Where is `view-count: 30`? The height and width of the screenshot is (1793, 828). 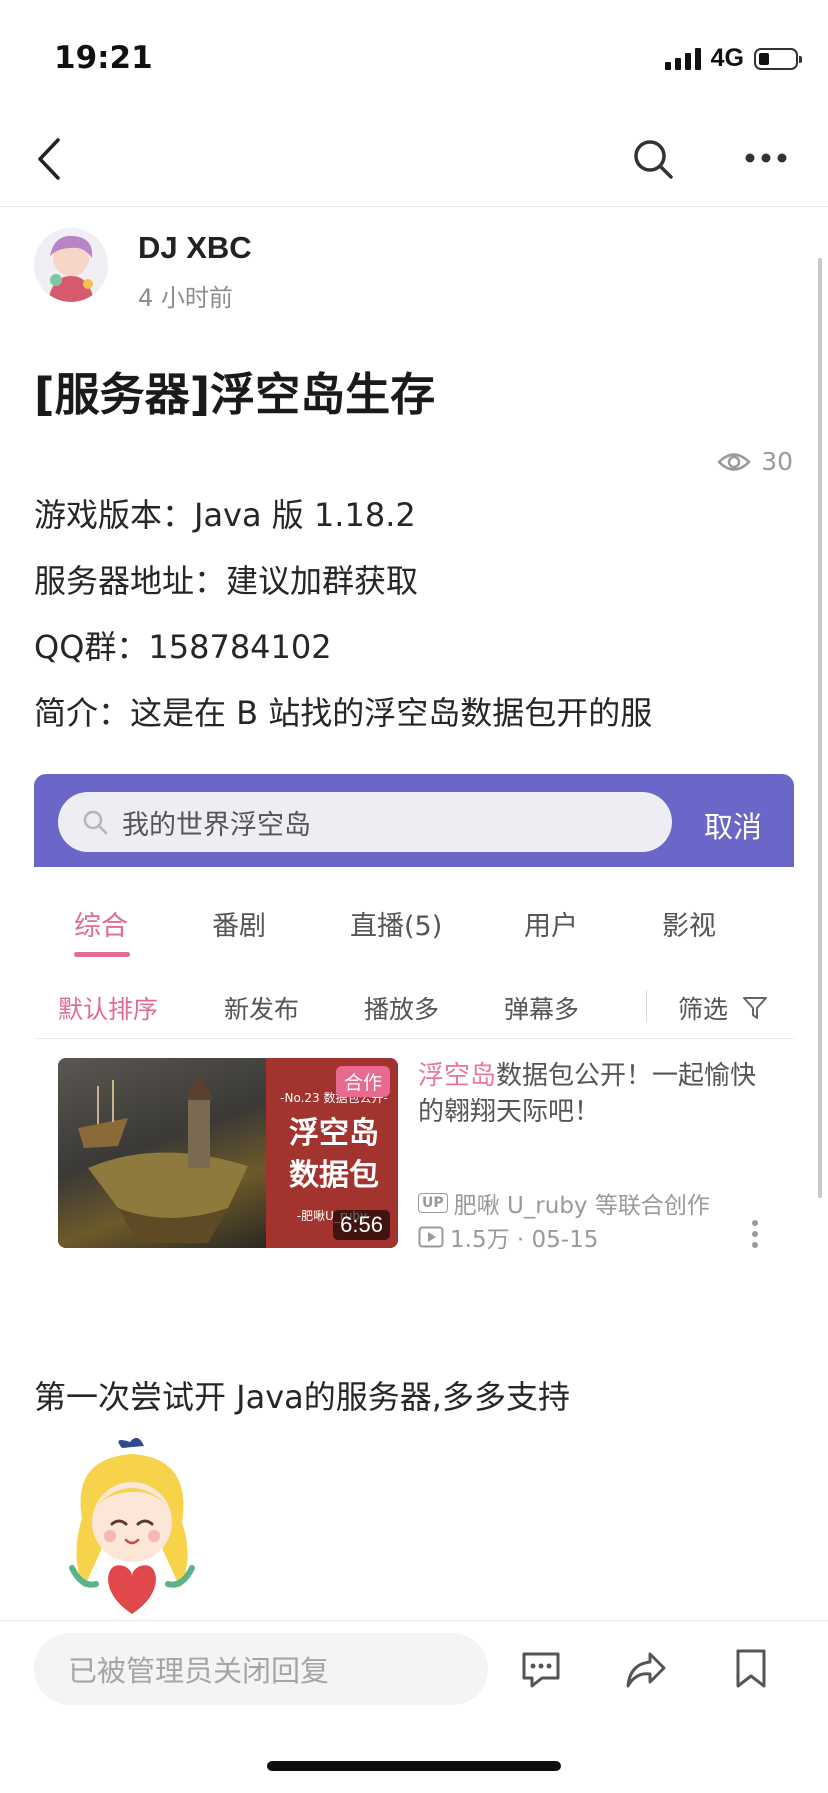
view-count: 30 is located at coordinates (755, 461).